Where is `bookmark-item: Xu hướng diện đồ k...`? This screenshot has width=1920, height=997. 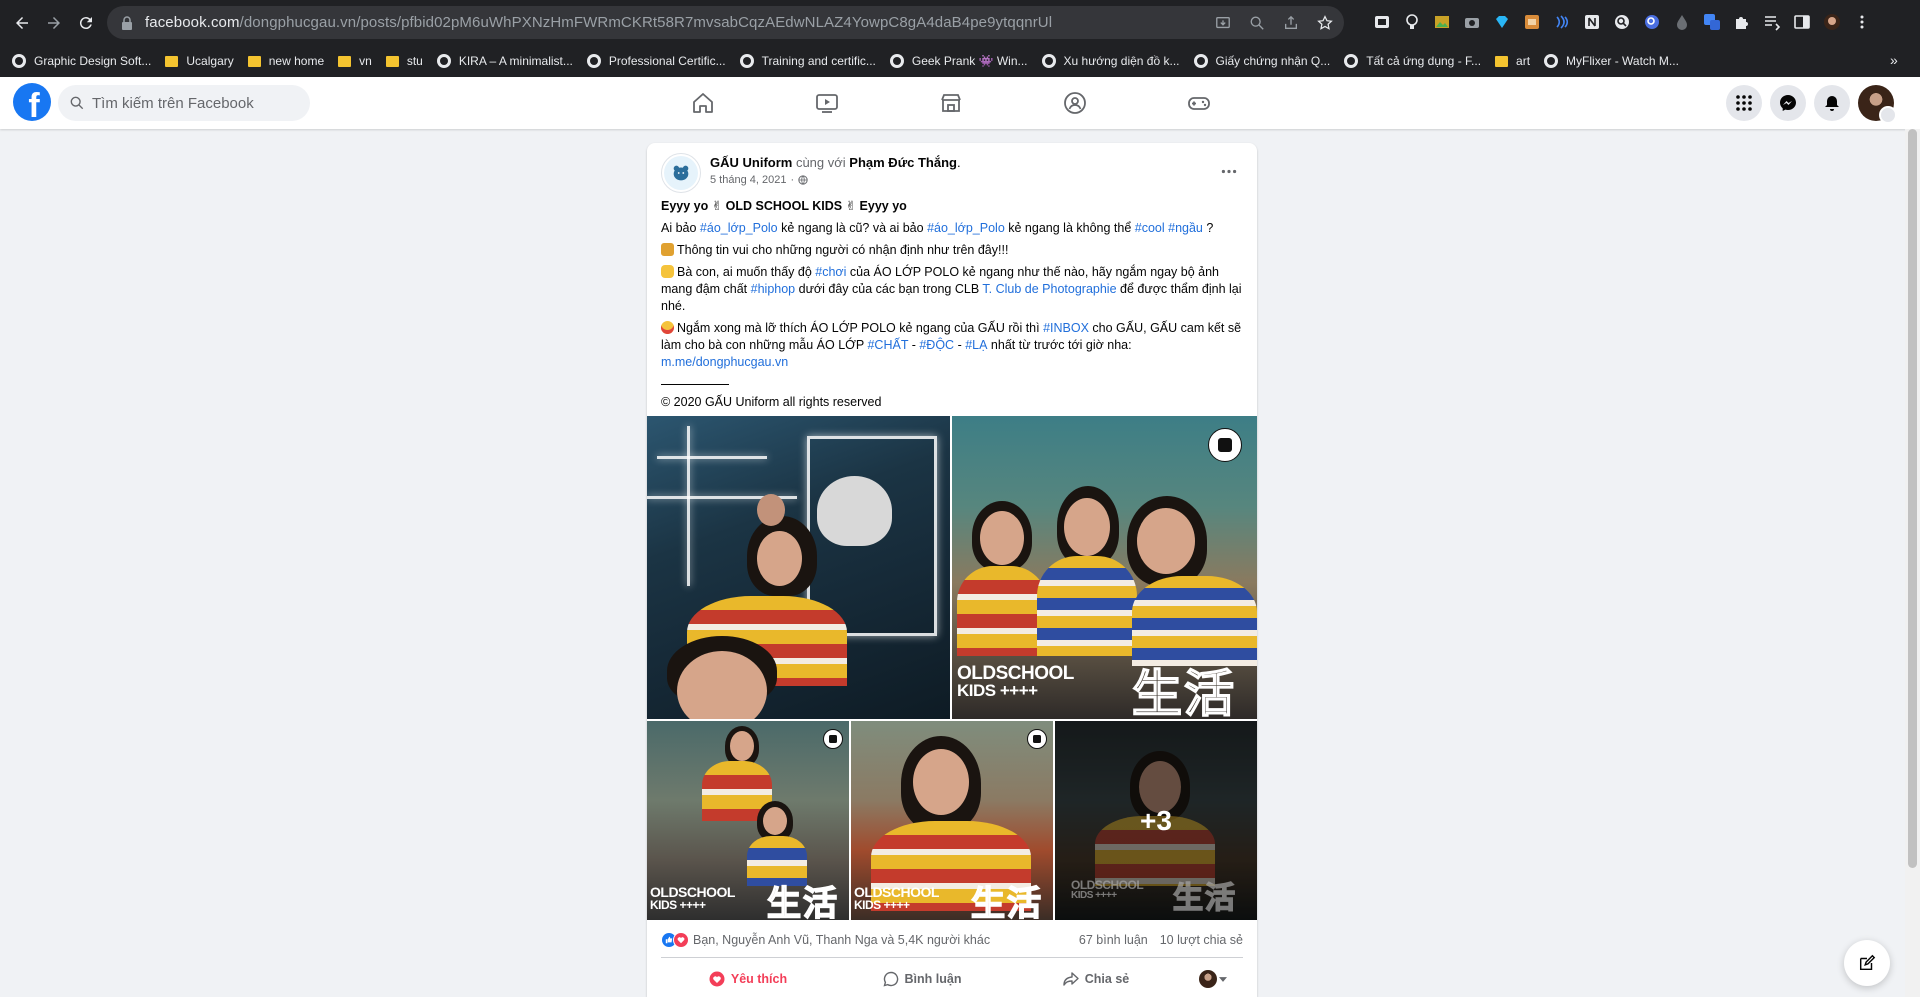
bookmark-item: Xu hướng diện đồ k... is located at coordinates (1110, 61).